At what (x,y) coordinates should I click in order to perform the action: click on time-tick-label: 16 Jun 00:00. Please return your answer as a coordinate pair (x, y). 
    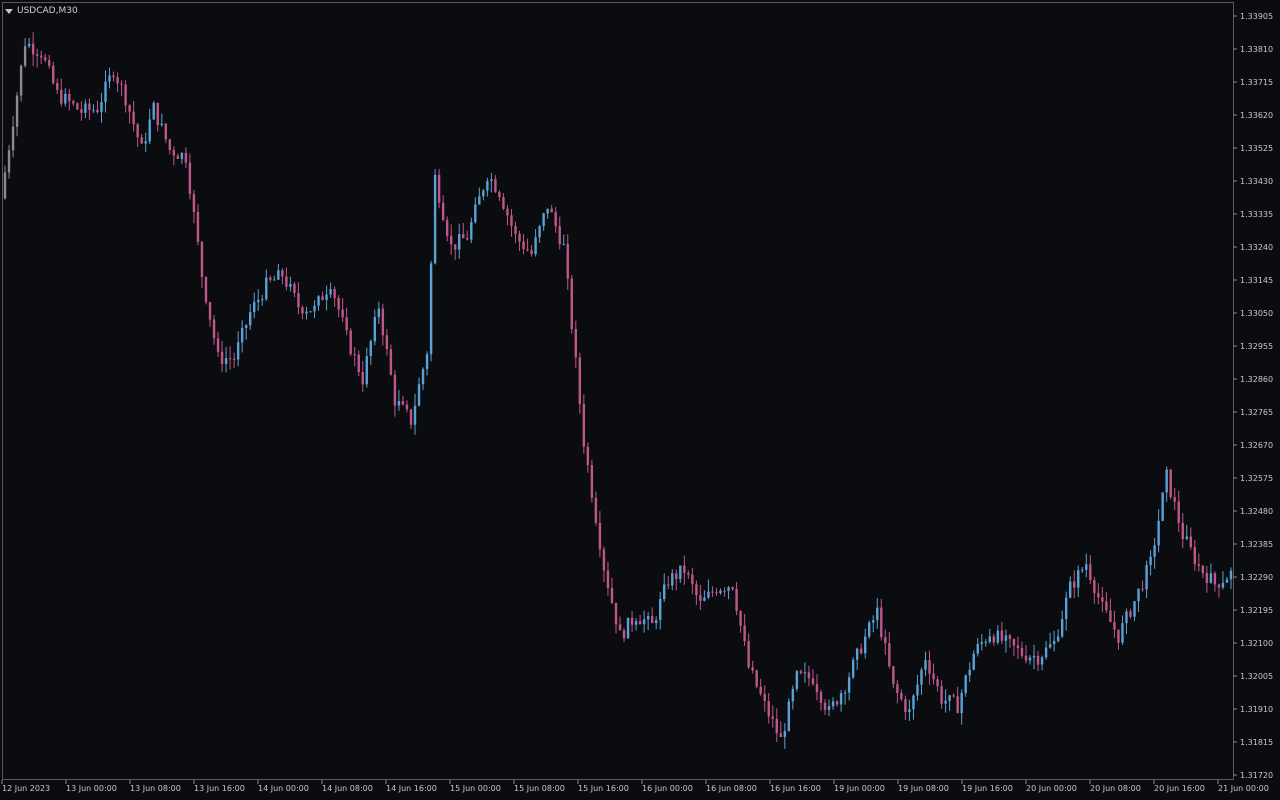
    Looking at the image, I should click on (667, 788).